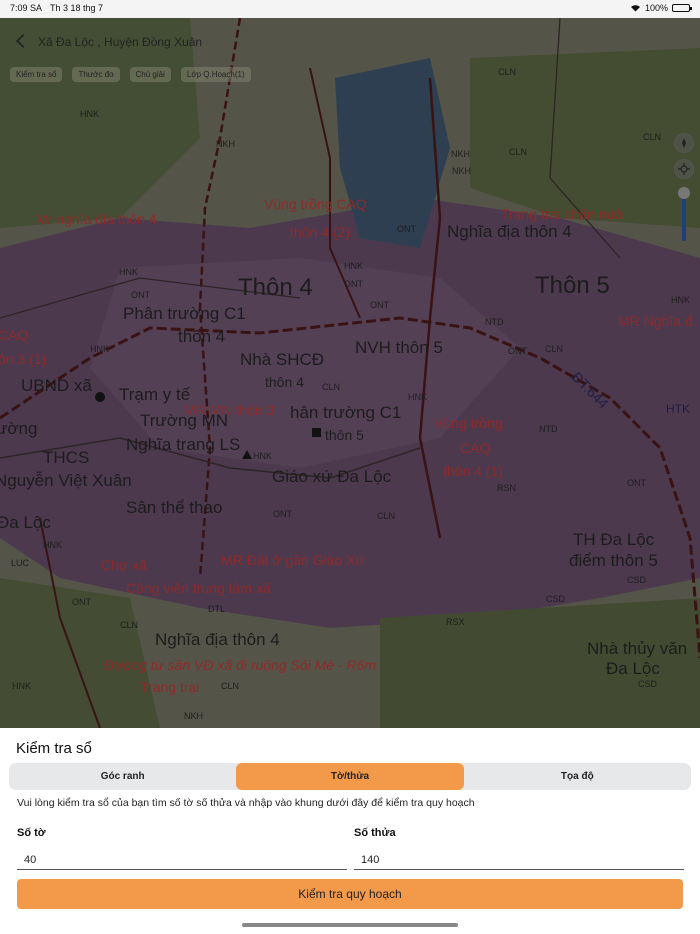 The image size is (700, 934). What do you see at coordinates (678, 409) in the screenshot?
I see `map-code: HTK` at bounding box center [678, 409].